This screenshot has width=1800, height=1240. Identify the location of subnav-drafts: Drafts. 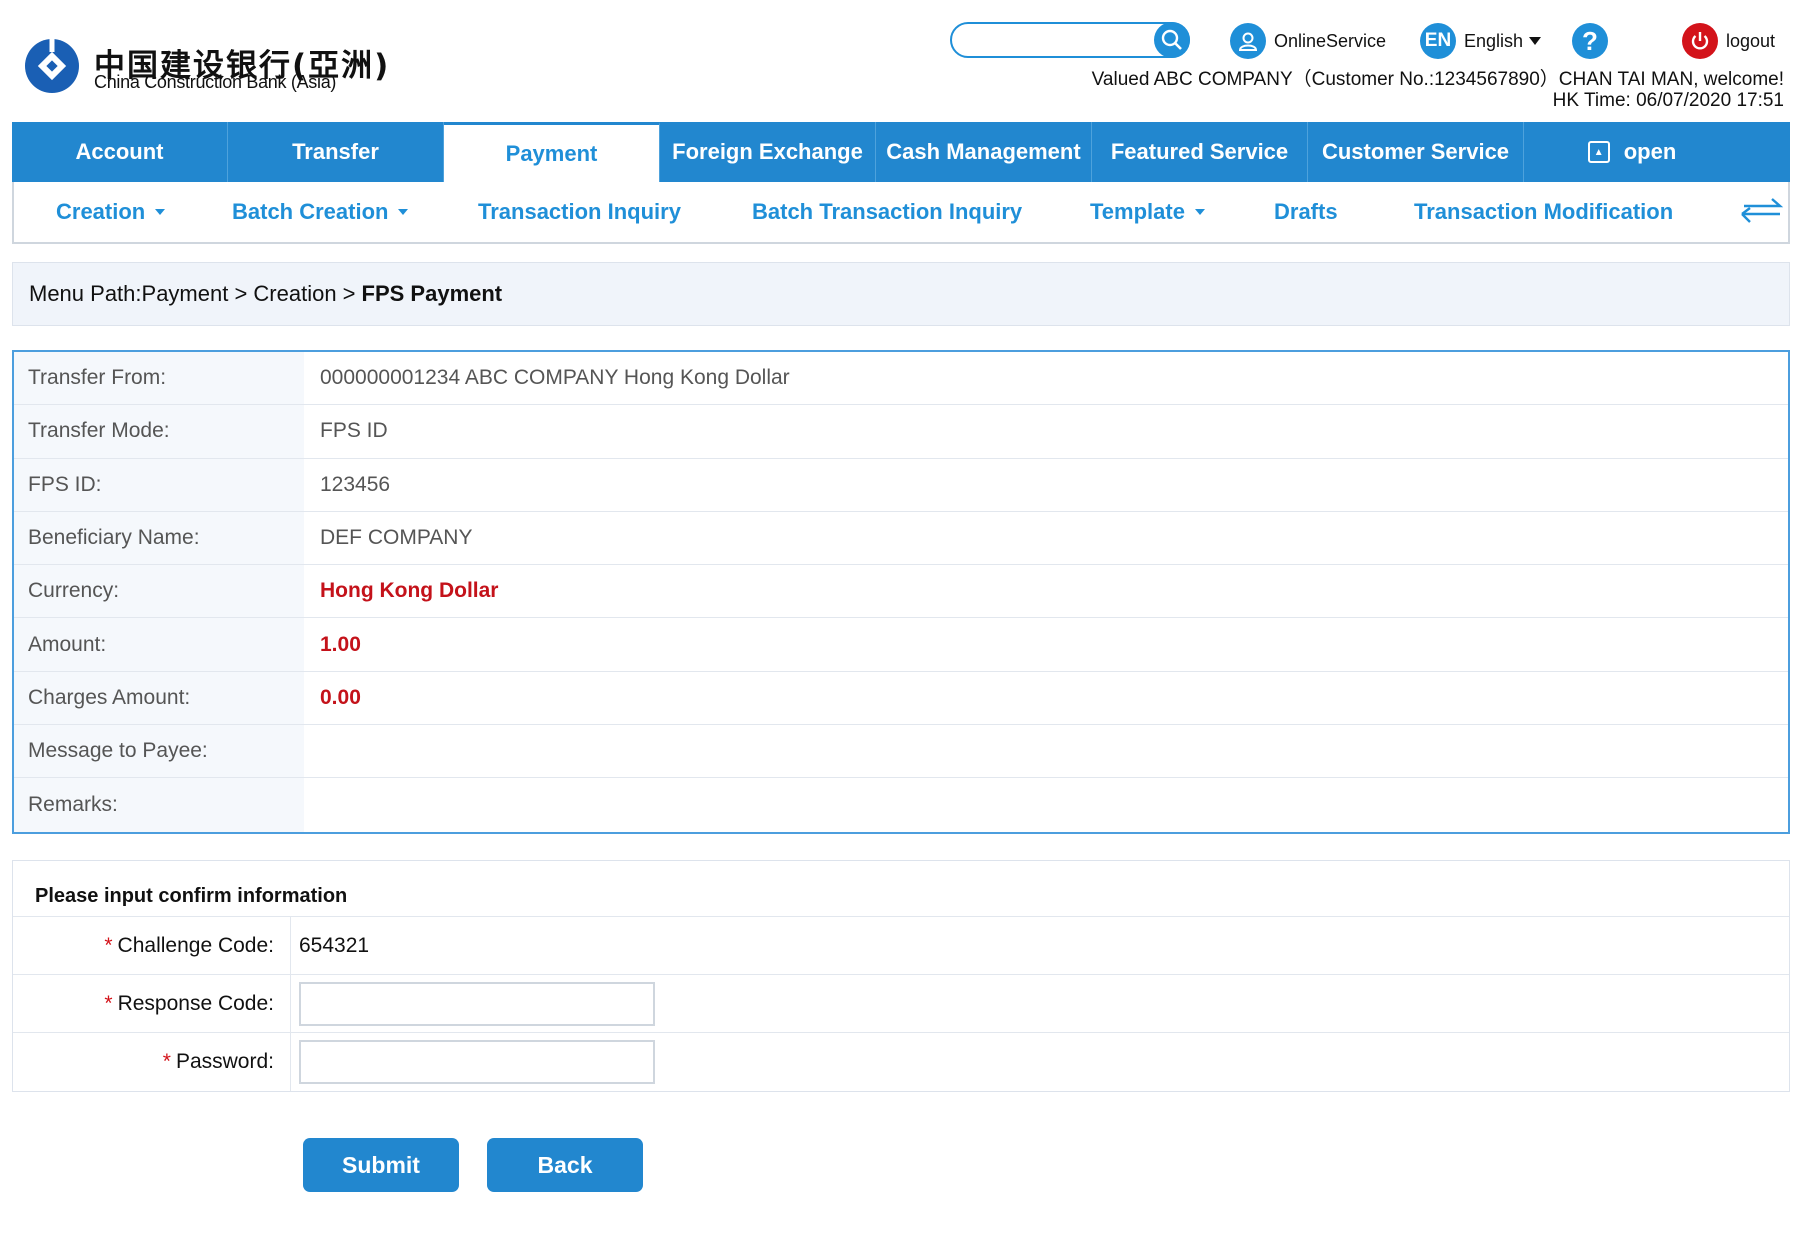
(1306, 212).